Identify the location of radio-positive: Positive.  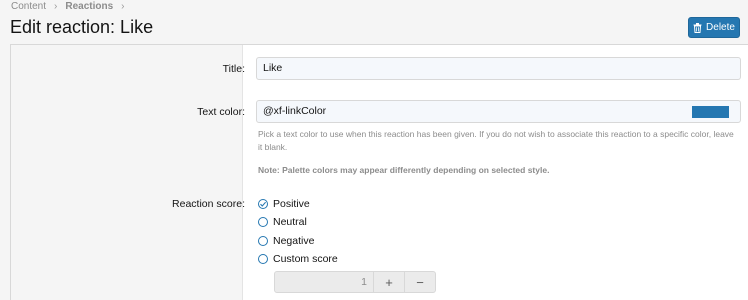
(284, 204).